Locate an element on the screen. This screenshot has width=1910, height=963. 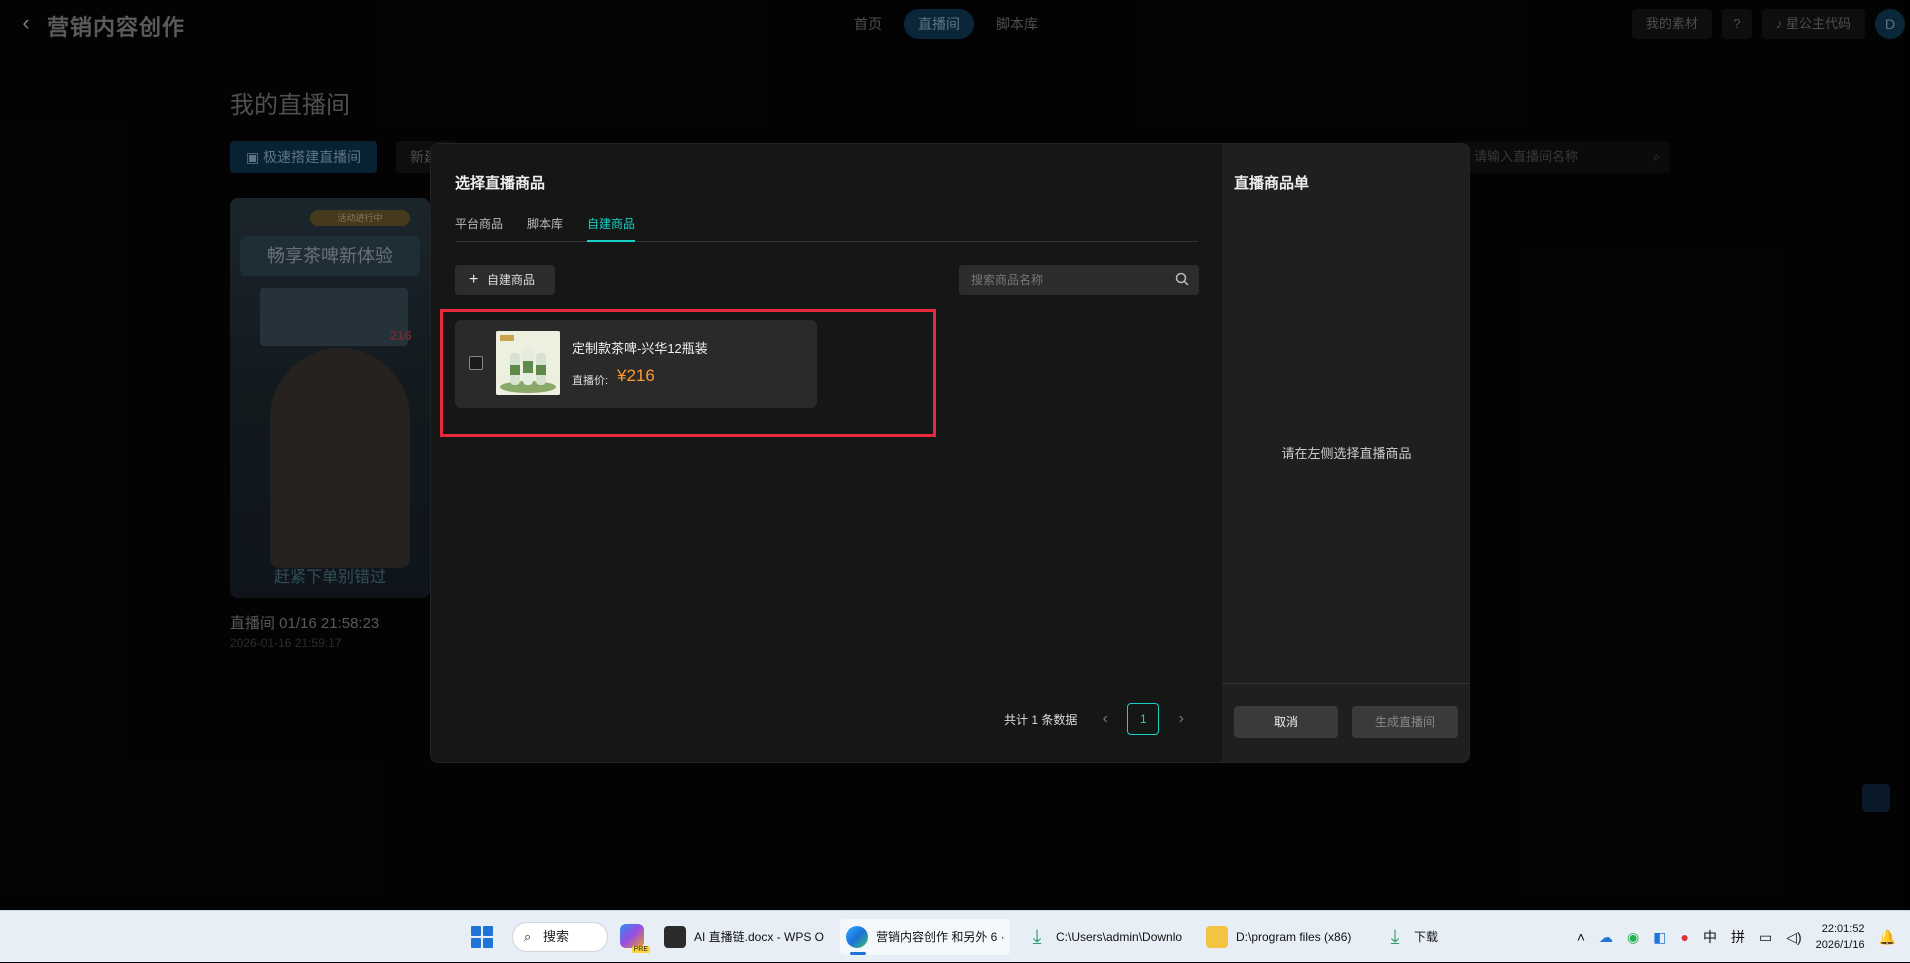
taskbar-app-label: 营销内容创作 和另外 6 · is located at coordinates (940, 937).